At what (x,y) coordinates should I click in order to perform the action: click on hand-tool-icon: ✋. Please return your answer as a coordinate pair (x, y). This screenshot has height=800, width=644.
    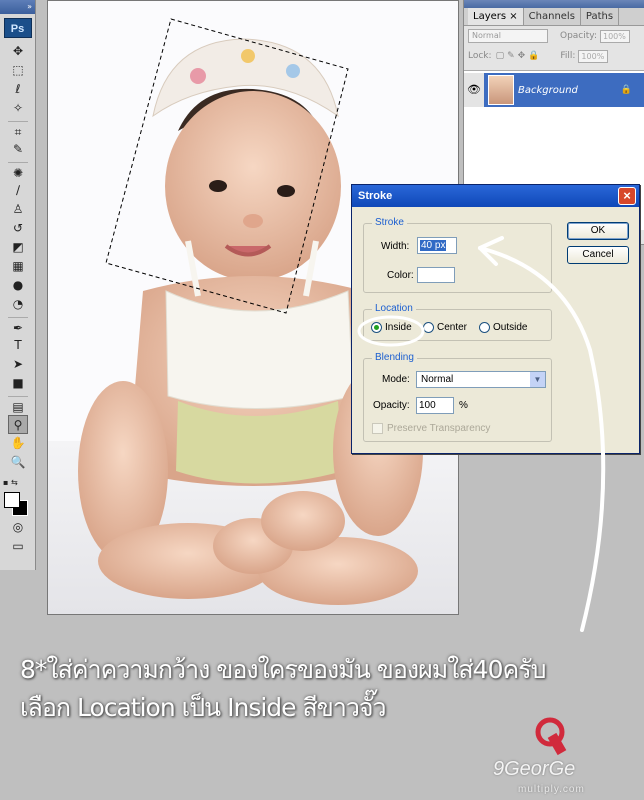
    Looking at the image, I should click on (18, 443).